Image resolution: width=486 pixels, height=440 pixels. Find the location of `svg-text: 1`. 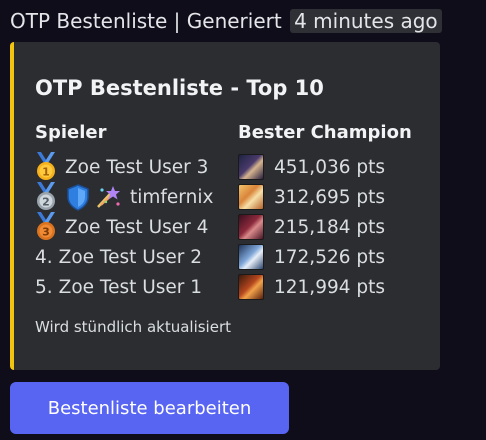

svg-text: 1 is located at coordinates (46, 172).